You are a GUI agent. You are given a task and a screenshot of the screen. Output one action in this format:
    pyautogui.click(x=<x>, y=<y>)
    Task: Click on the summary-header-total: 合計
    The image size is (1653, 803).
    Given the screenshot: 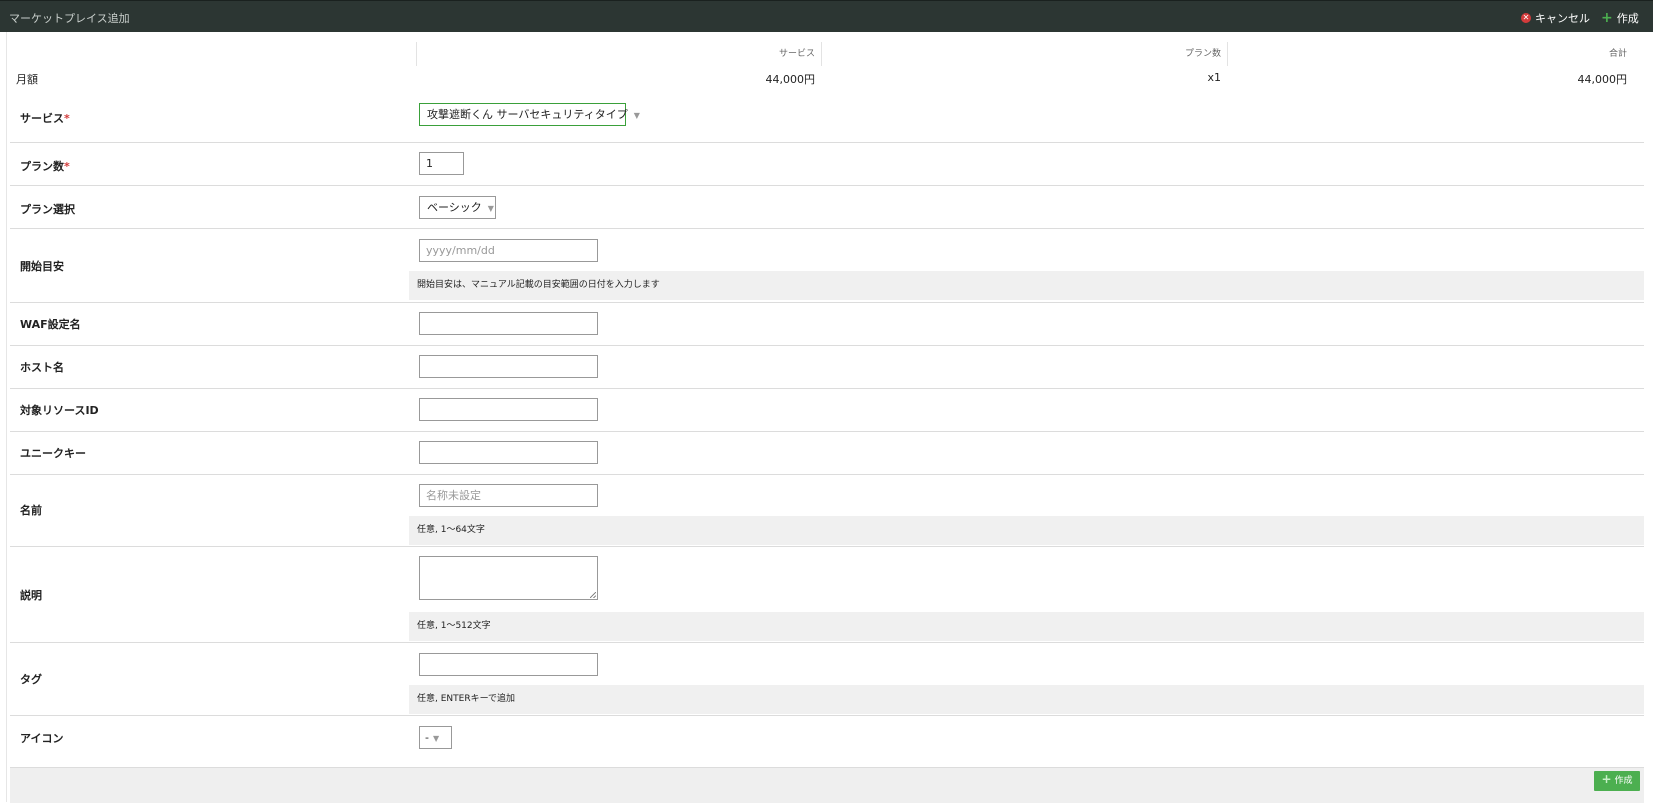 What is the action you would take?
    pyautogui.click(x=1430, y=54)
    